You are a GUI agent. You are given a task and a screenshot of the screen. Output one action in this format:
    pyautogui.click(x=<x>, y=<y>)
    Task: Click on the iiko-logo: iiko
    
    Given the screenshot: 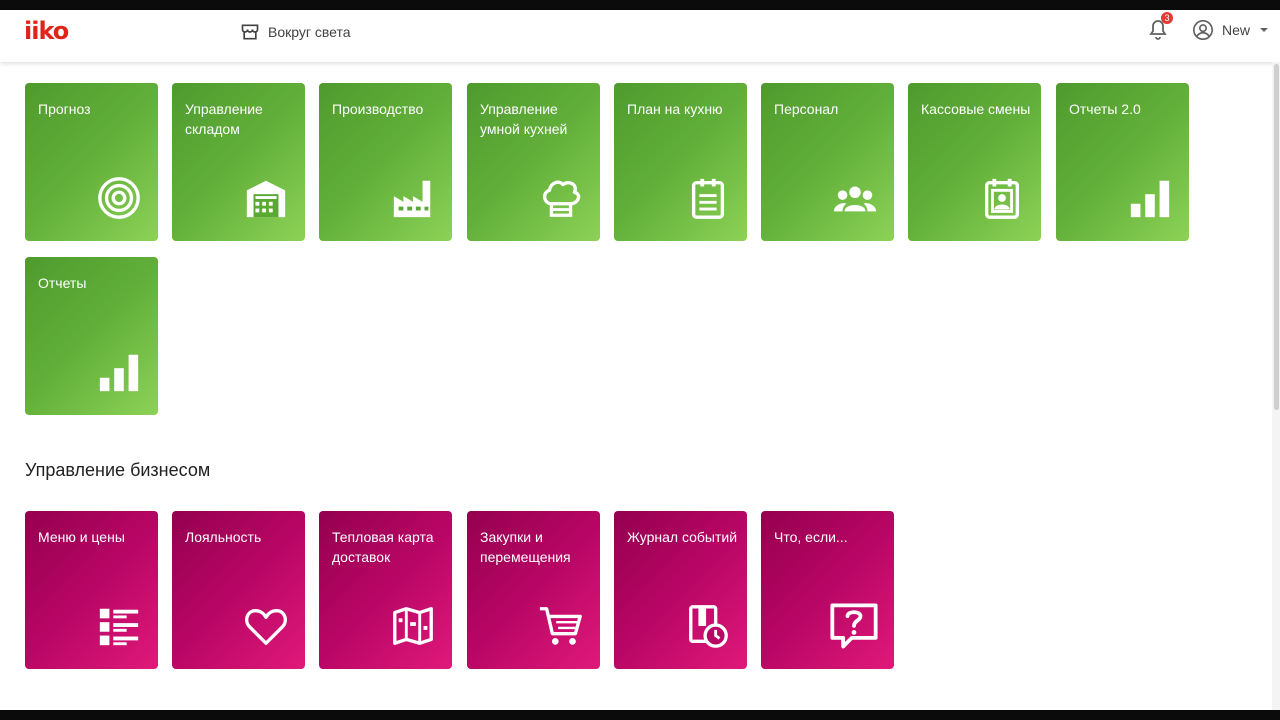 What is the action you would take?
    pyautogui.click(x=46, y=31)
    